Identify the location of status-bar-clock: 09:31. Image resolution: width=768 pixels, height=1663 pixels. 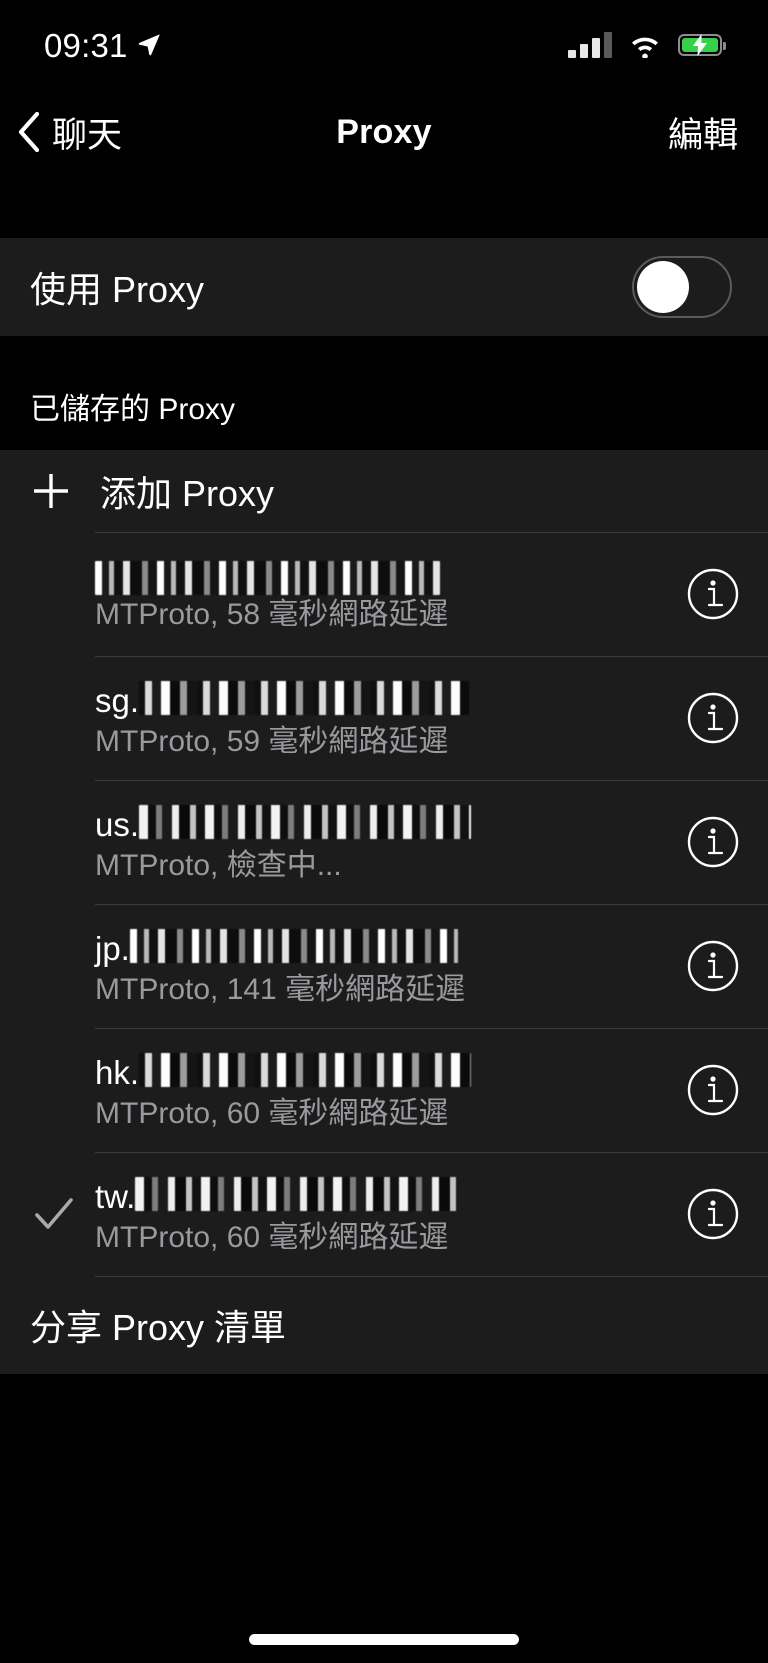
(86, 45).